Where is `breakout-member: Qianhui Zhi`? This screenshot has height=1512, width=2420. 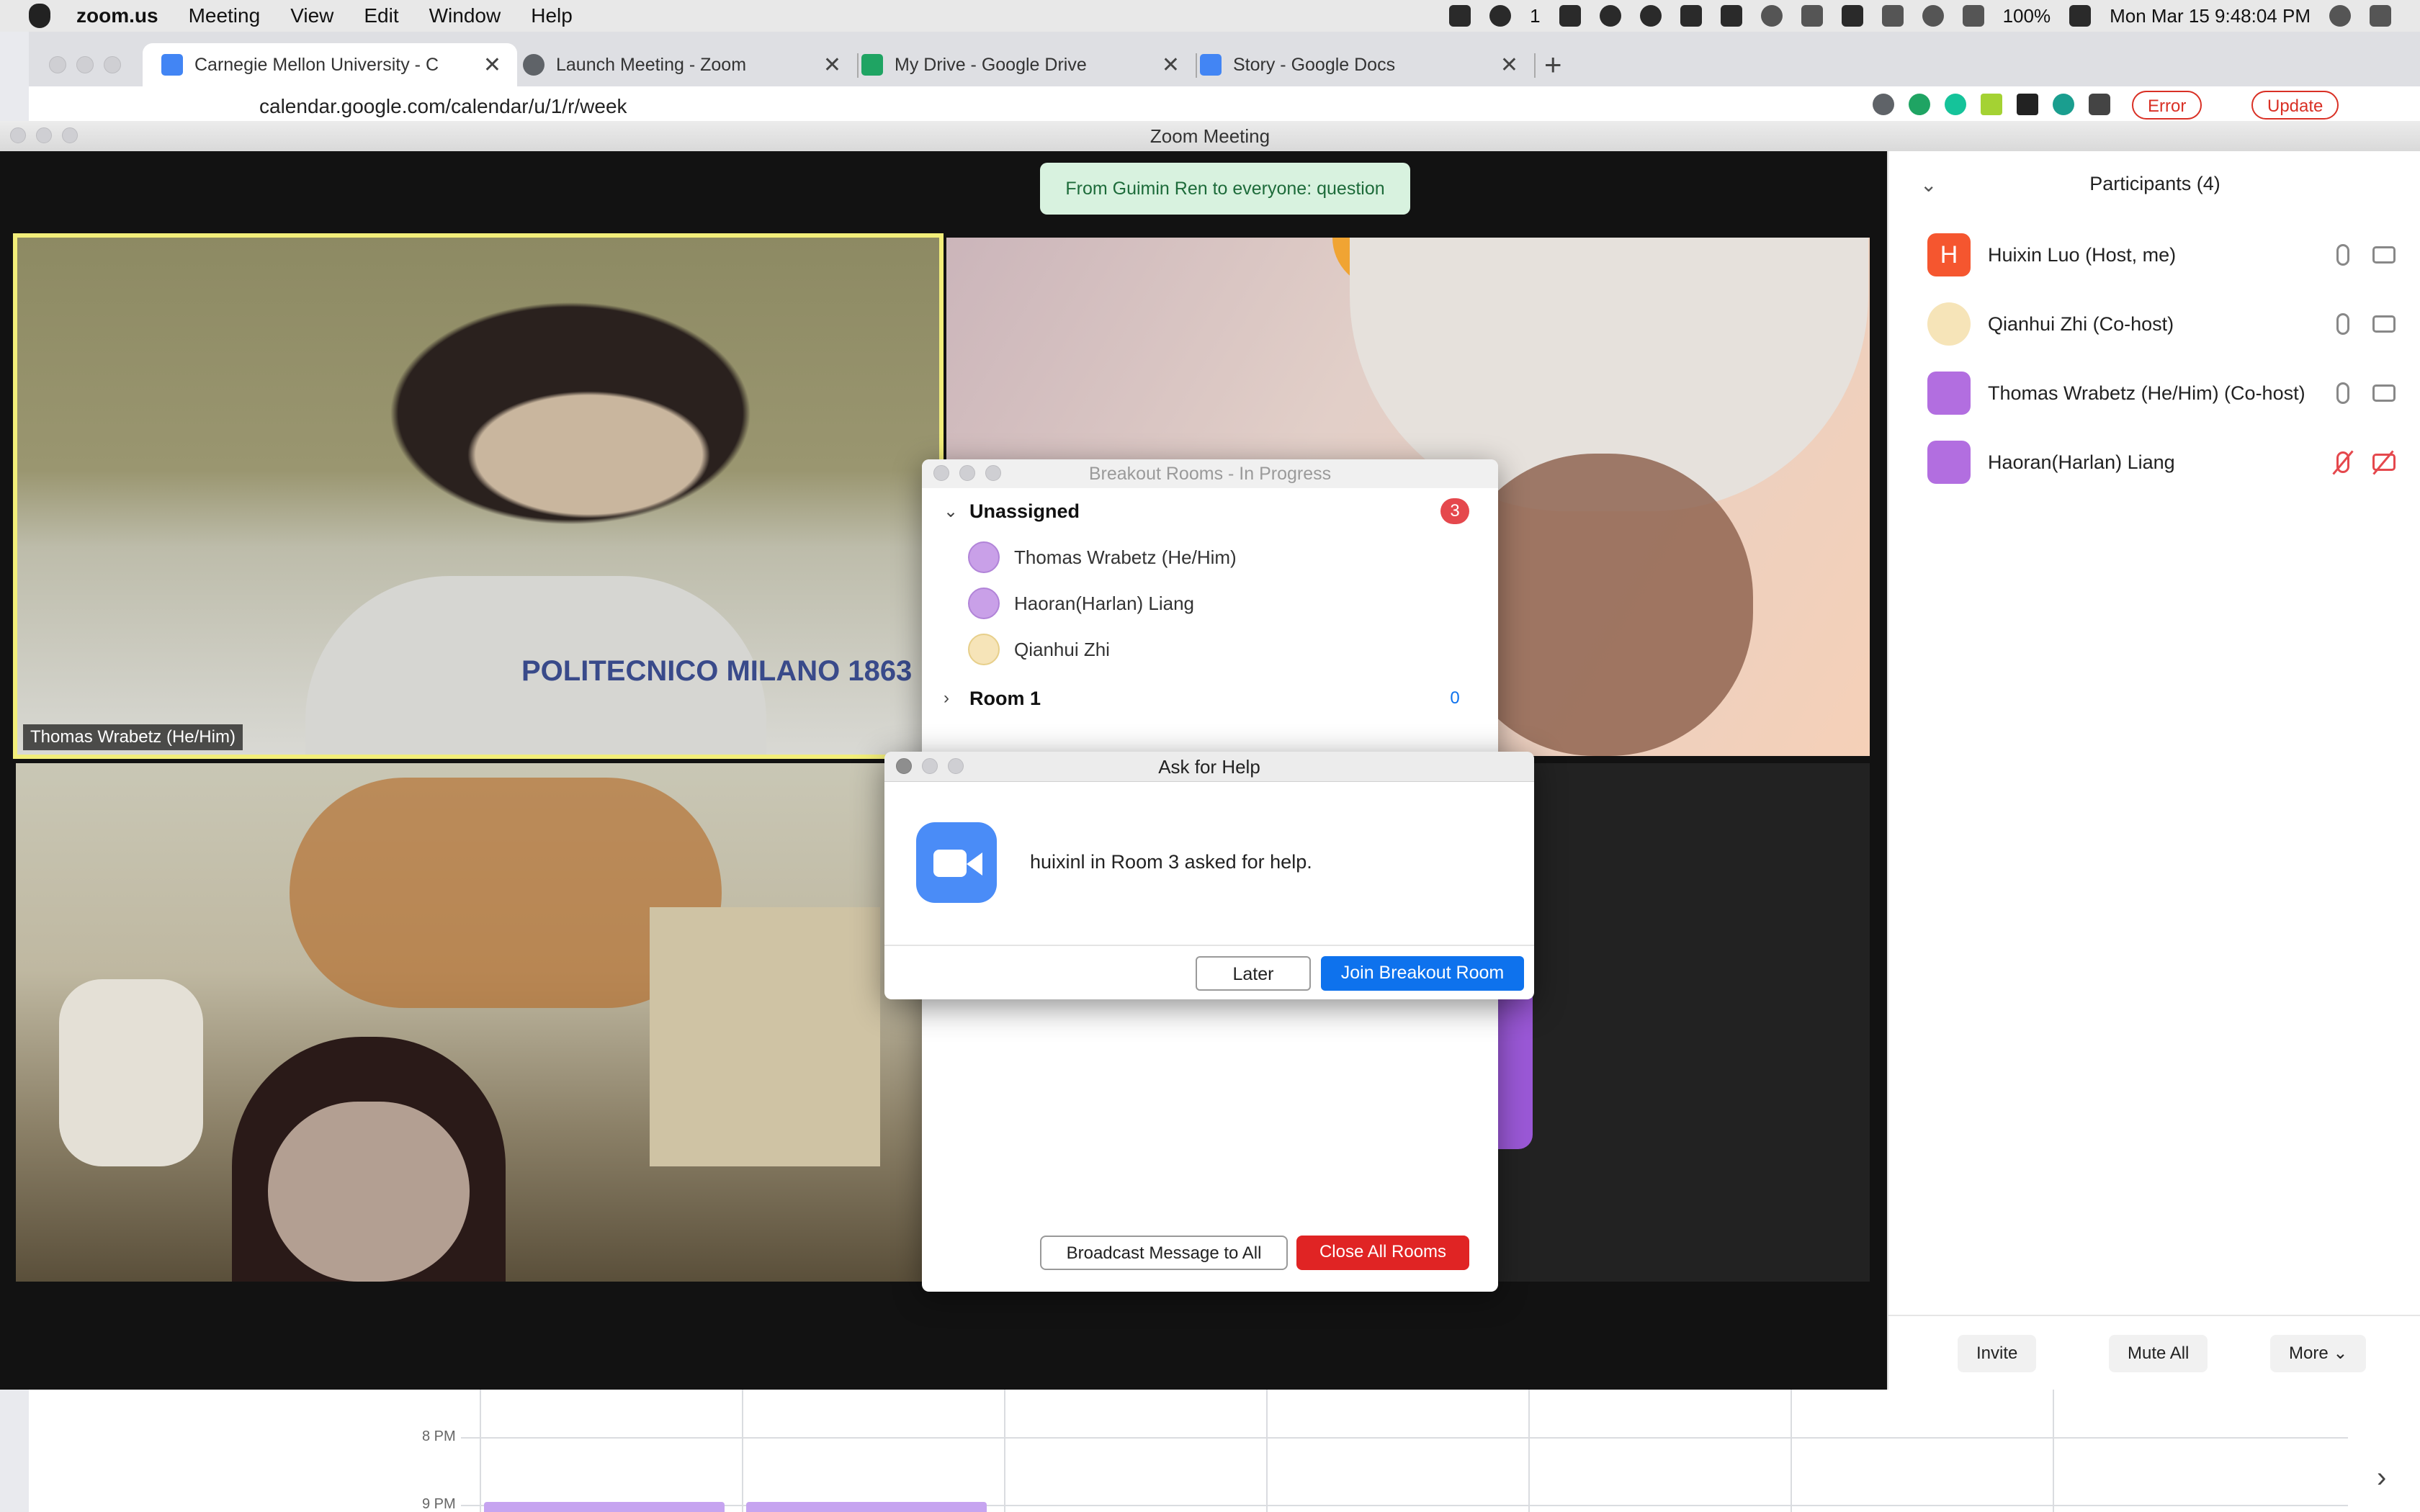
breakout-member: Qianhui Zhi is located at coordinates (1210, 649).